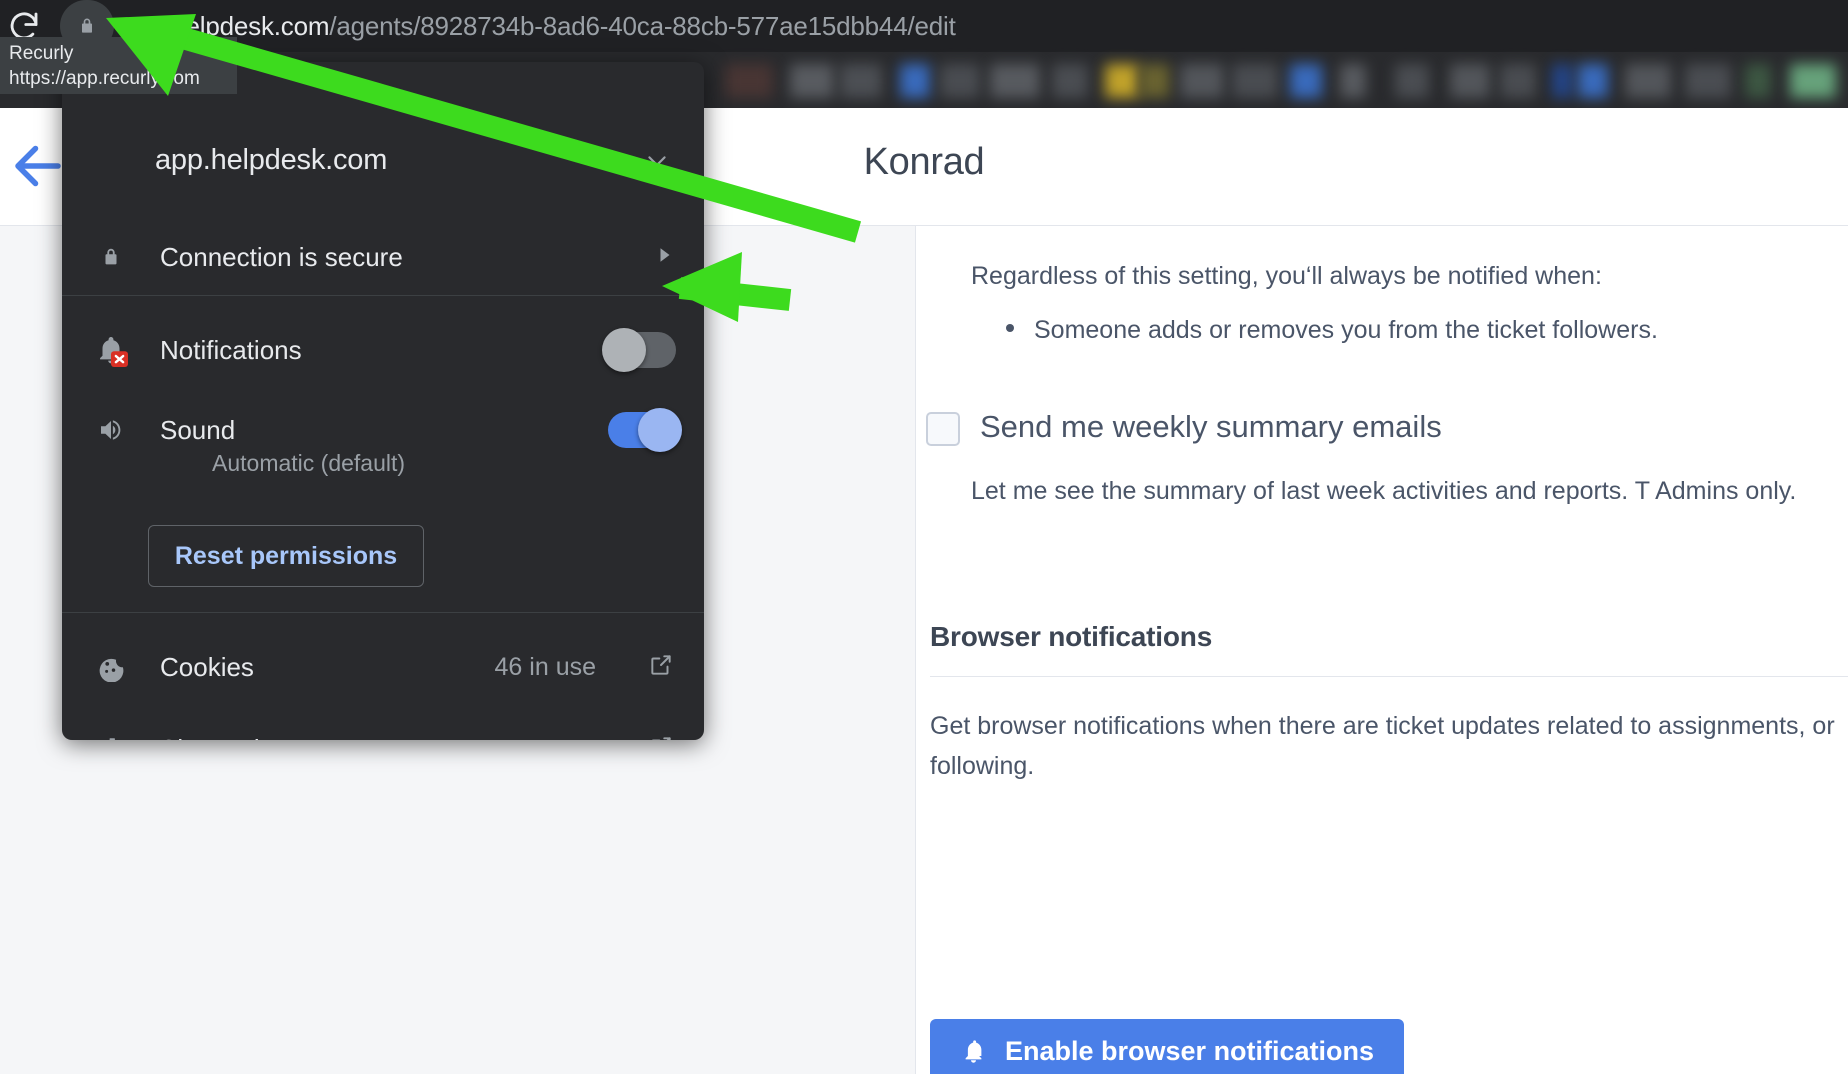  Describe the element at coordinates (281, 256) in the screenshot. I see `connection-is-secure-label: Connection is secure` at that location.